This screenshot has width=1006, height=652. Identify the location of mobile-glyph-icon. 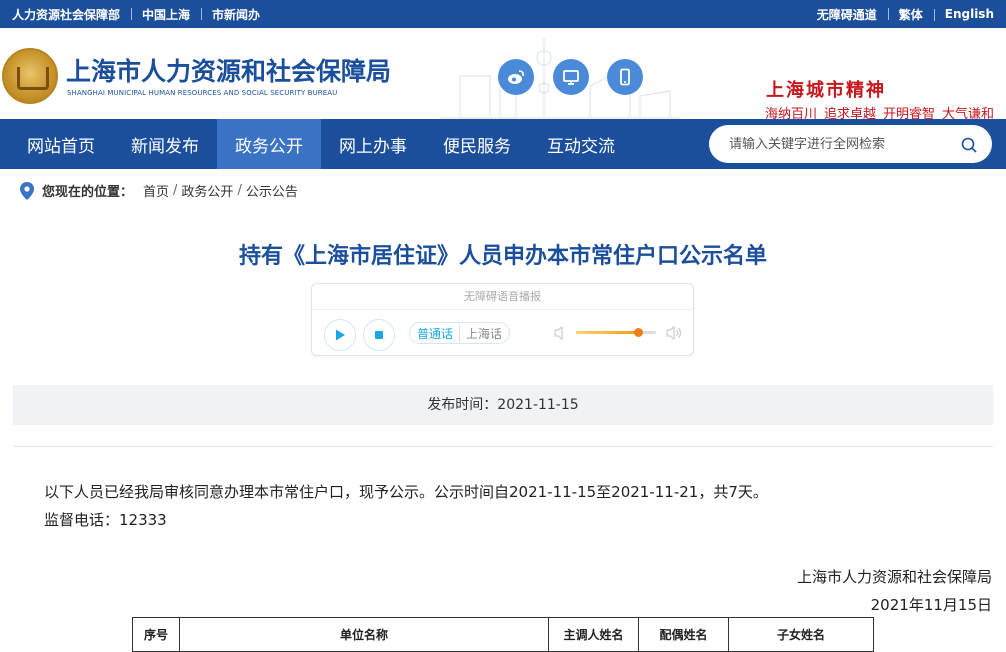
(625, 77).